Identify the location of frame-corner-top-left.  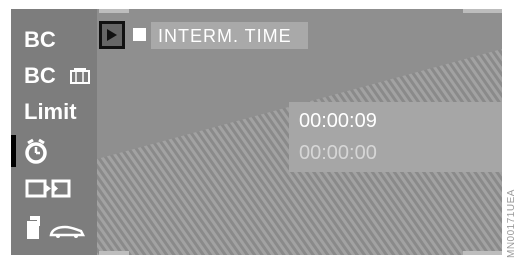
(114, 11).